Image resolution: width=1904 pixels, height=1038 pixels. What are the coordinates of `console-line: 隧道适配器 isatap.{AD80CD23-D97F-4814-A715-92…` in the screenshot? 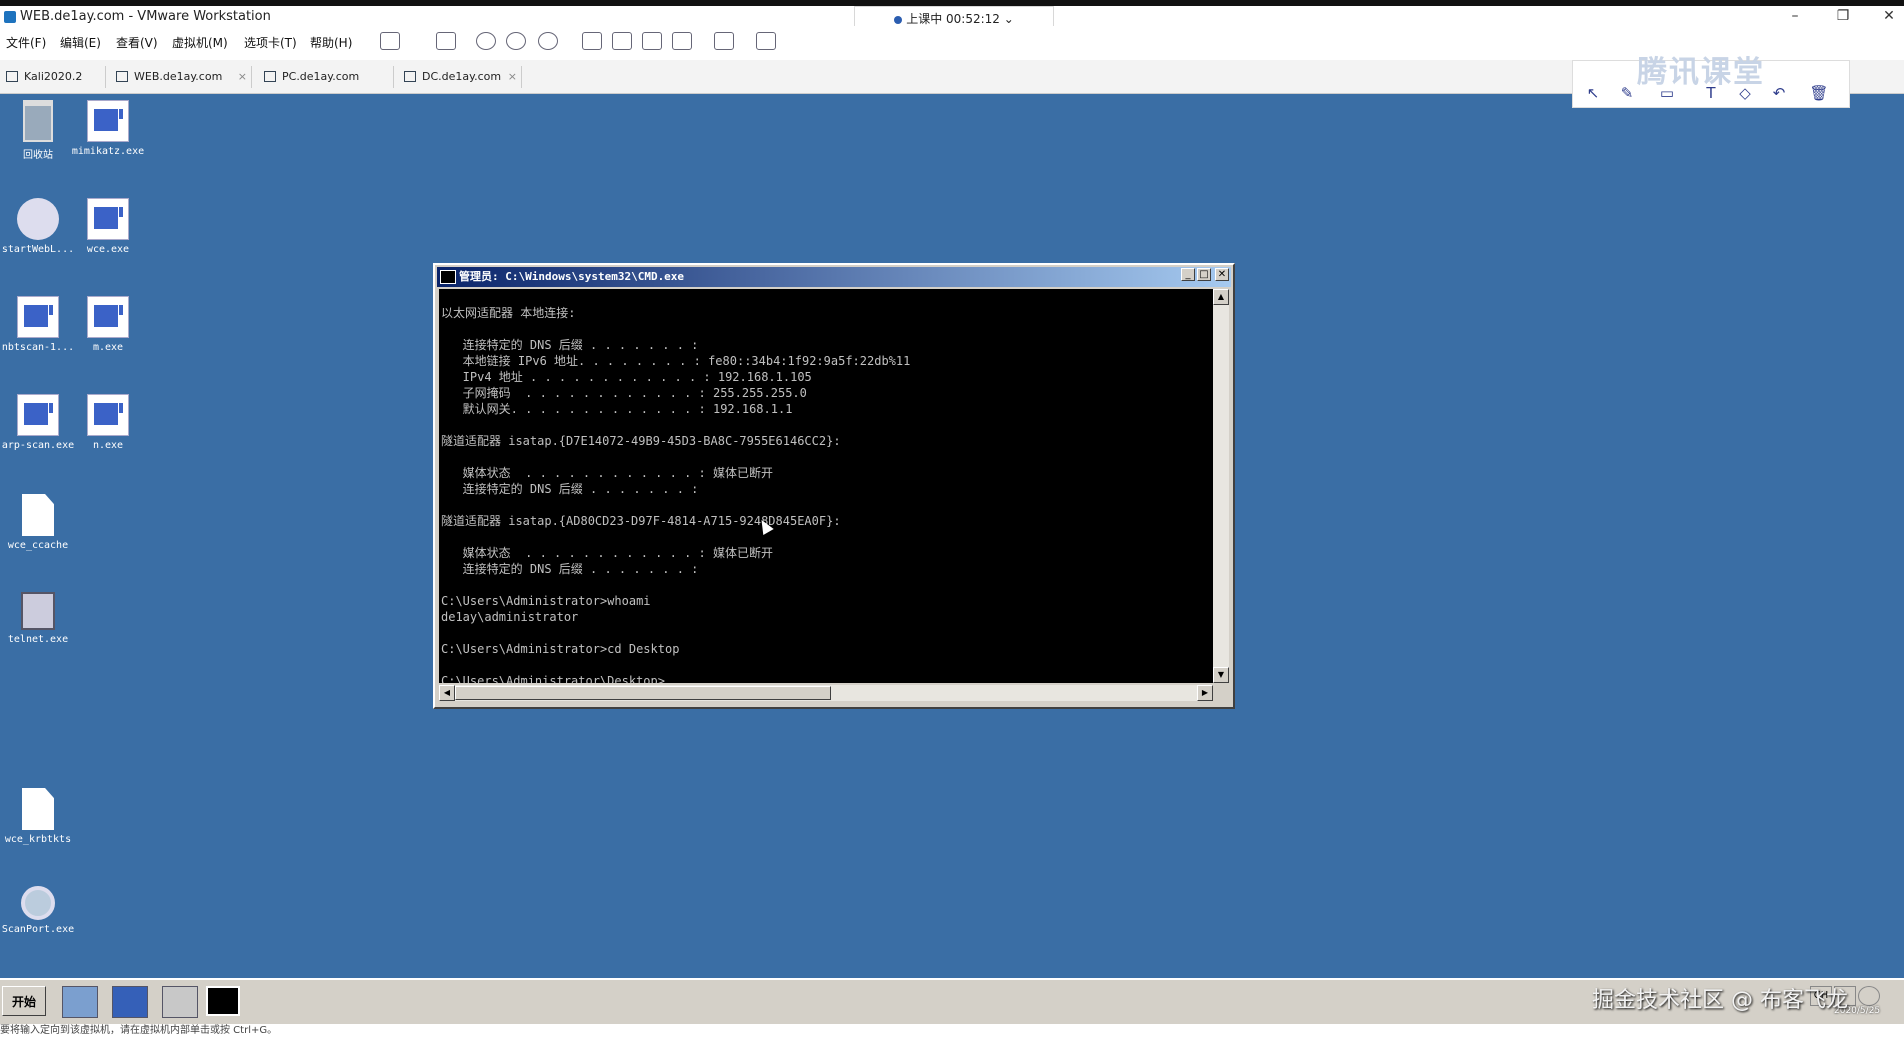 It's located at (641, 521).